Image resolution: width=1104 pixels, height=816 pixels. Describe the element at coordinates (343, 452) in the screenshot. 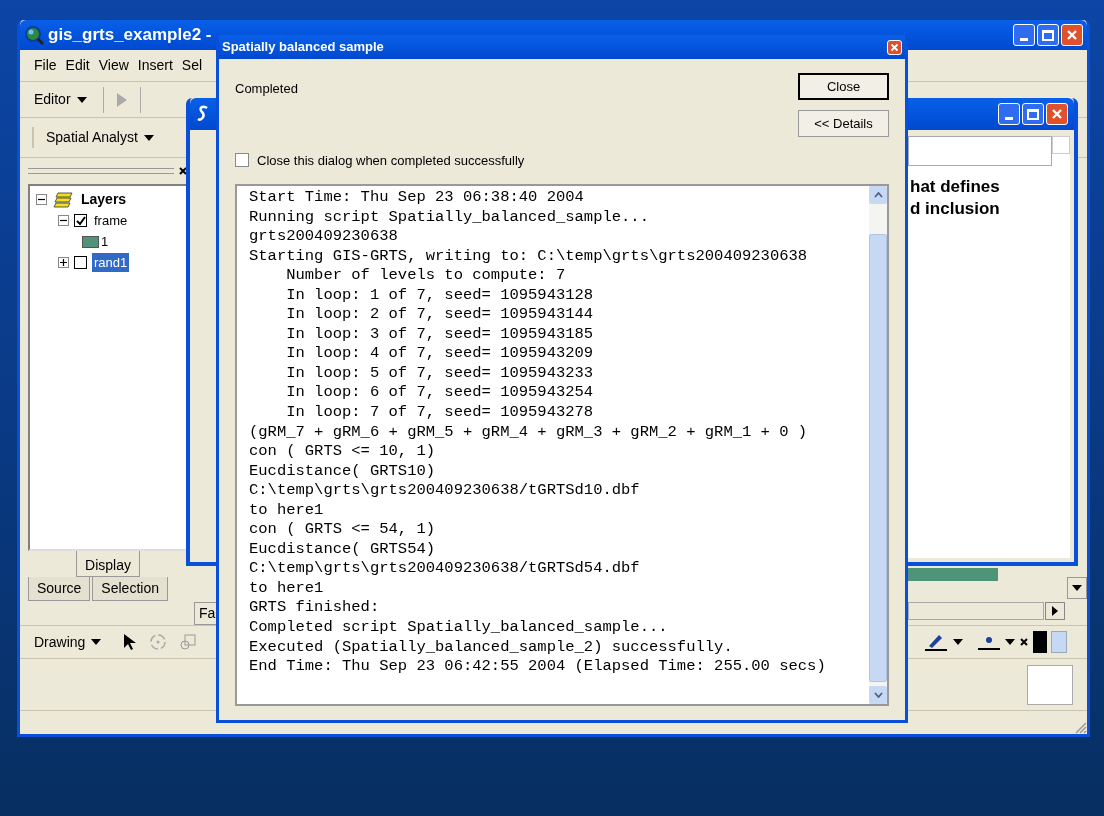

I see `log-line: con ( GRTS <= 10, 1)` at that location.